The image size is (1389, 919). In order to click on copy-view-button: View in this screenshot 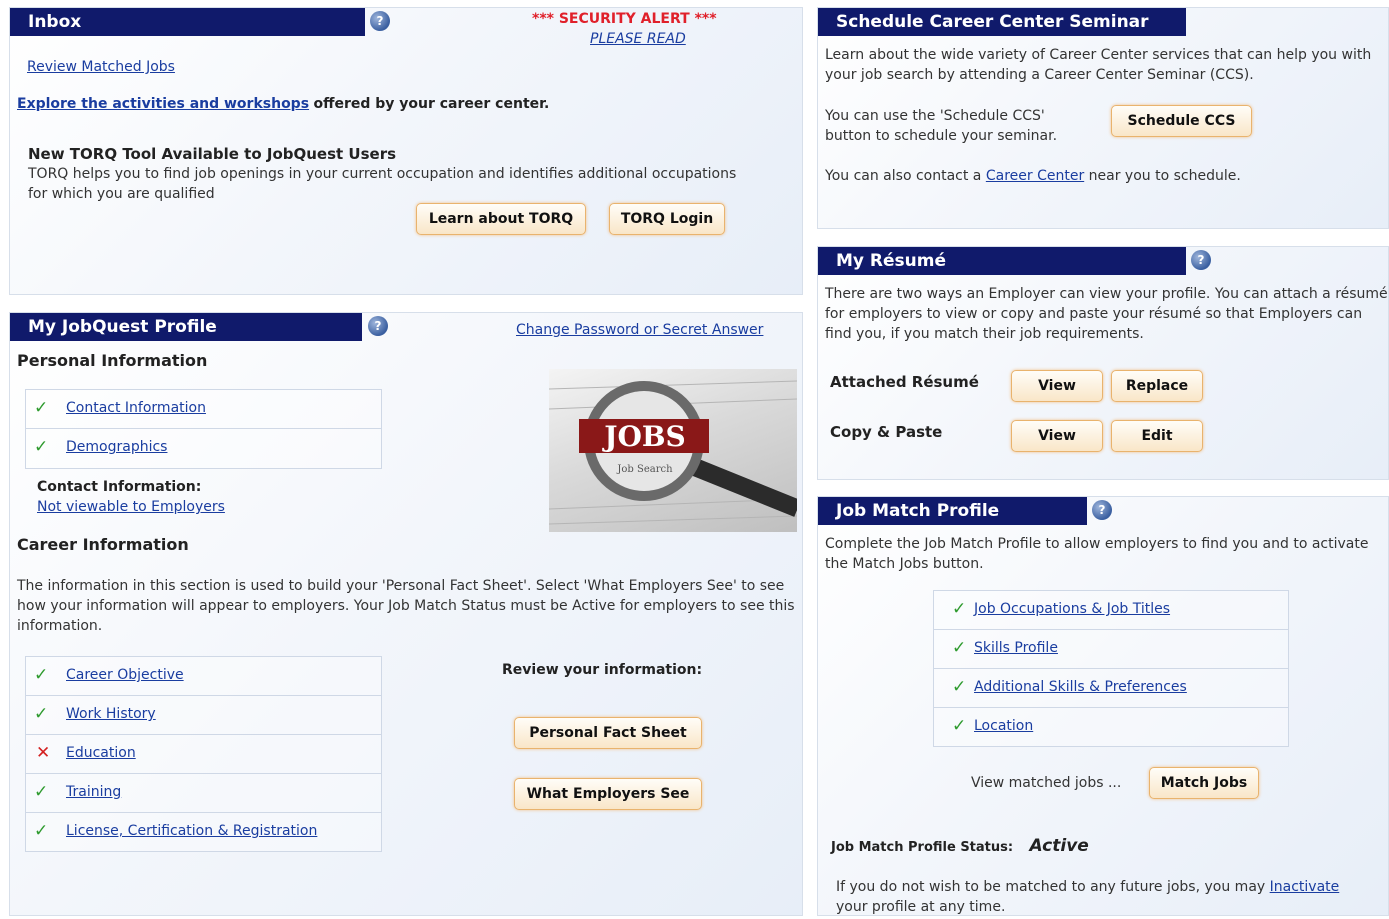, I will do `click(1057, 436)`.